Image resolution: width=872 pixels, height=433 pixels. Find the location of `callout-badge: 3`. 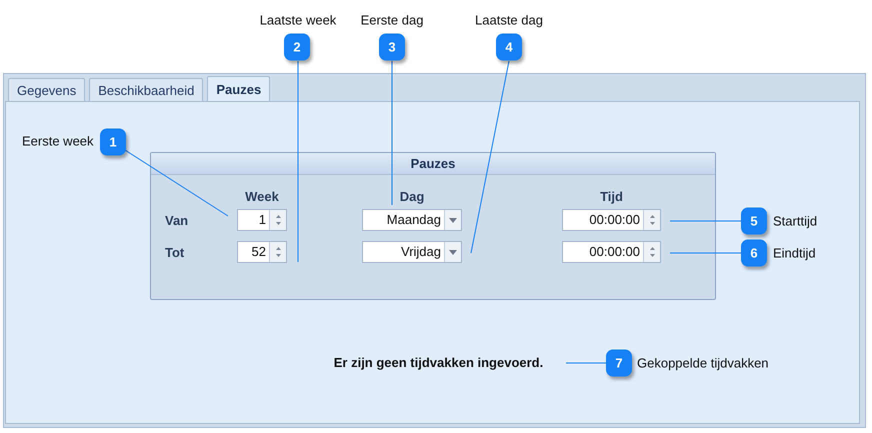

callout-badge: 3 is located at coordinates (392, 47).